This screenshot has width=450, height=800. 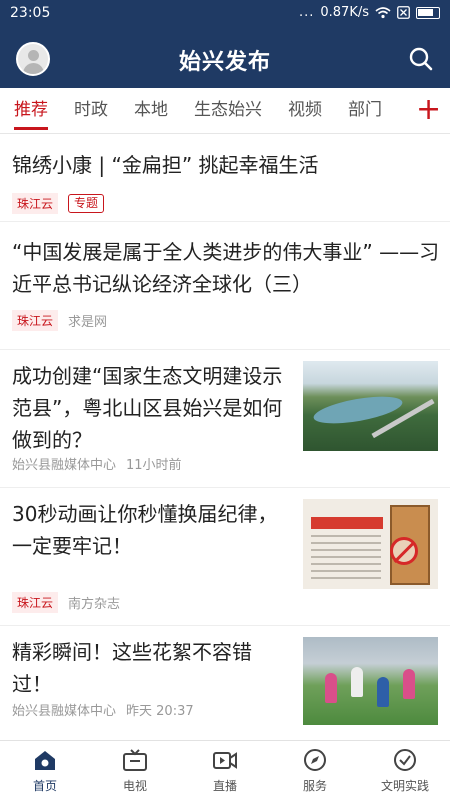 What do you see at coordinates (370, 681) in the screenshot?
I see `soccer-game-image` at bounding box center [370, 681].